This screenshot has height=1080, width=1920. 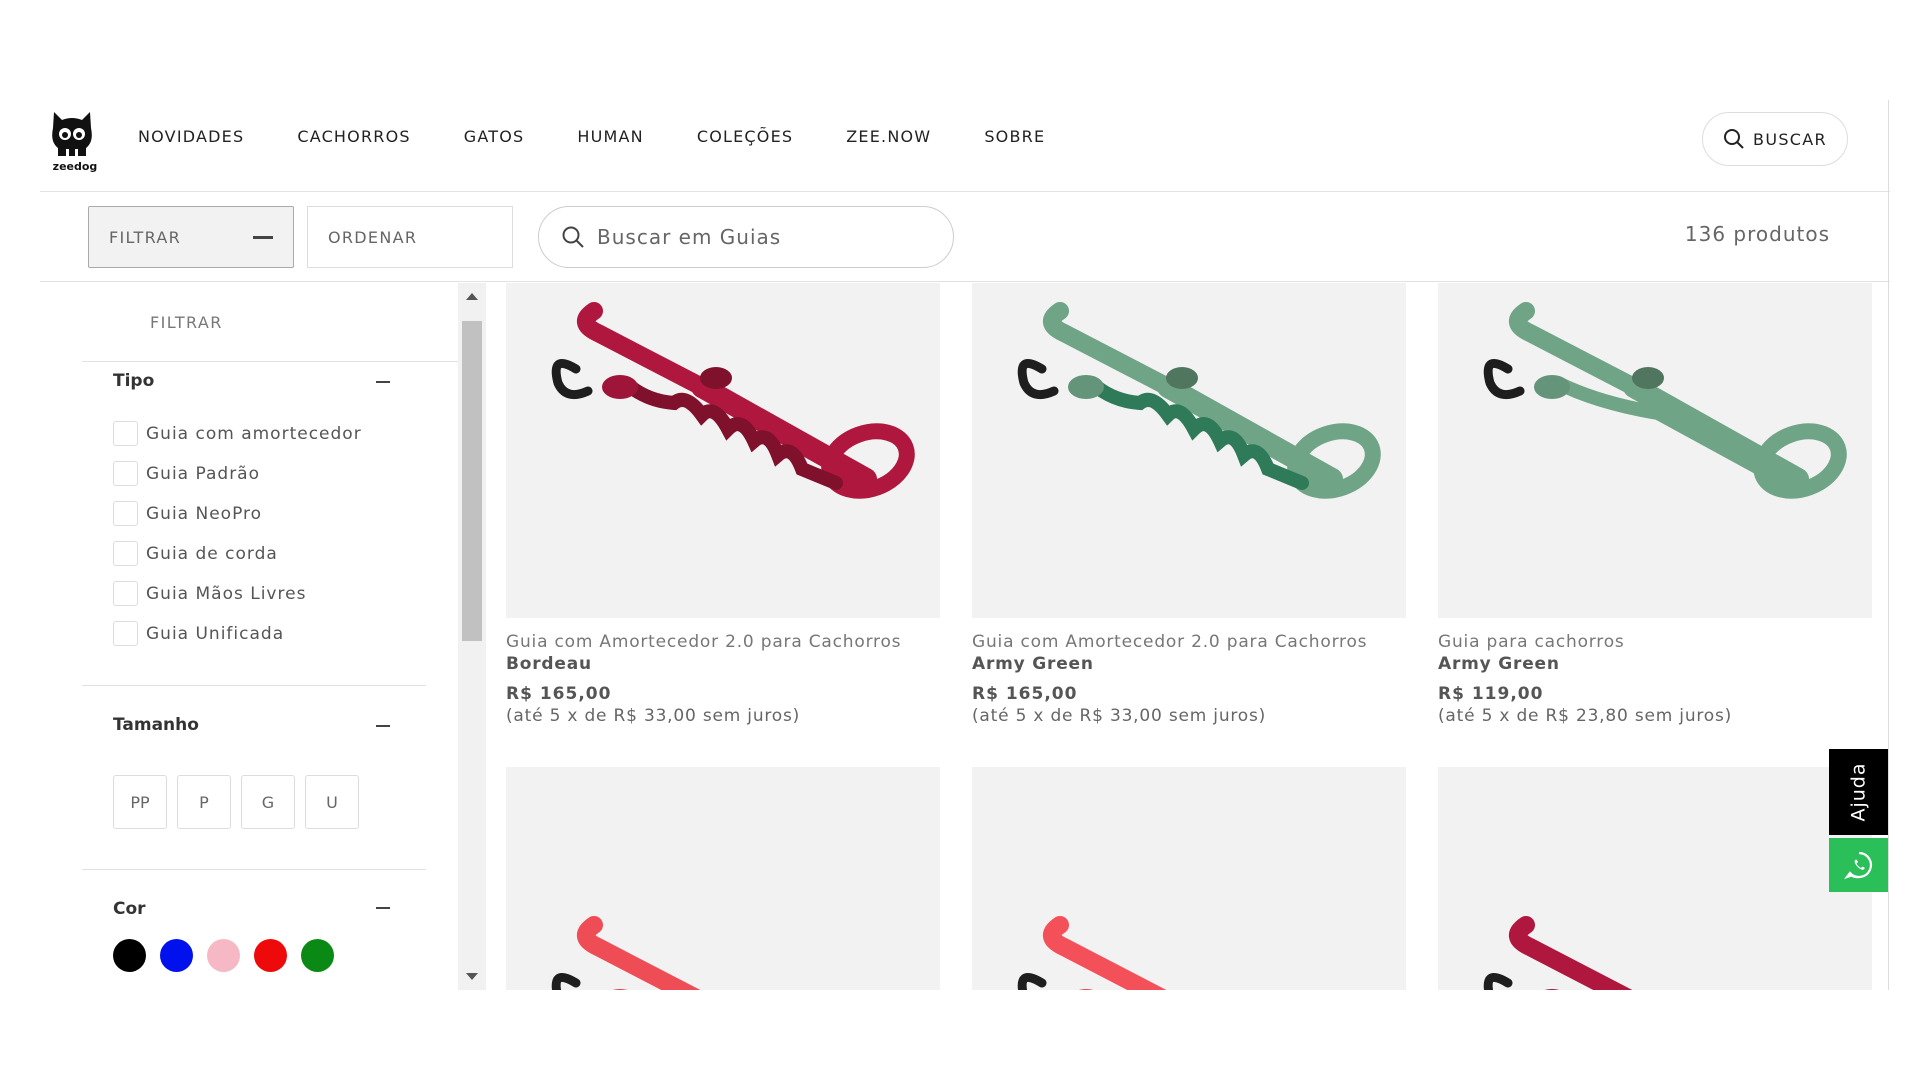 I want to click on listing-toolbar: FILTRAR ORDENAR 136 produtos, so click(x=965, y=237).